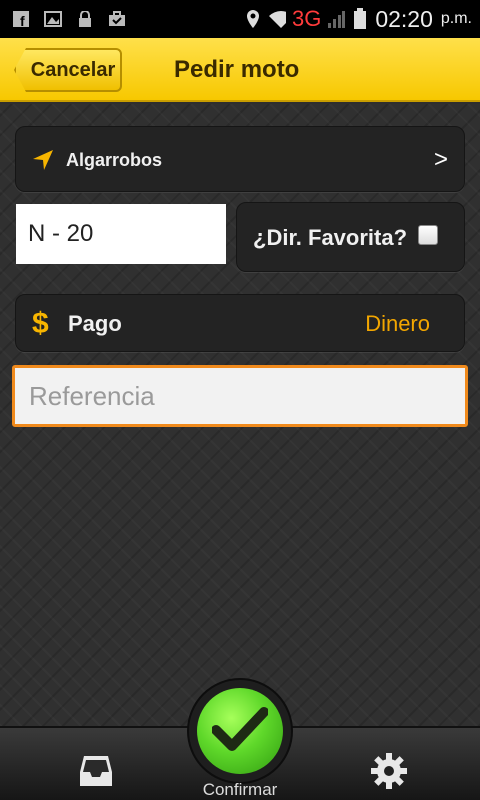 The image size is (480, 800). I want to click on clock-time: 02:20, so click(404, 18).